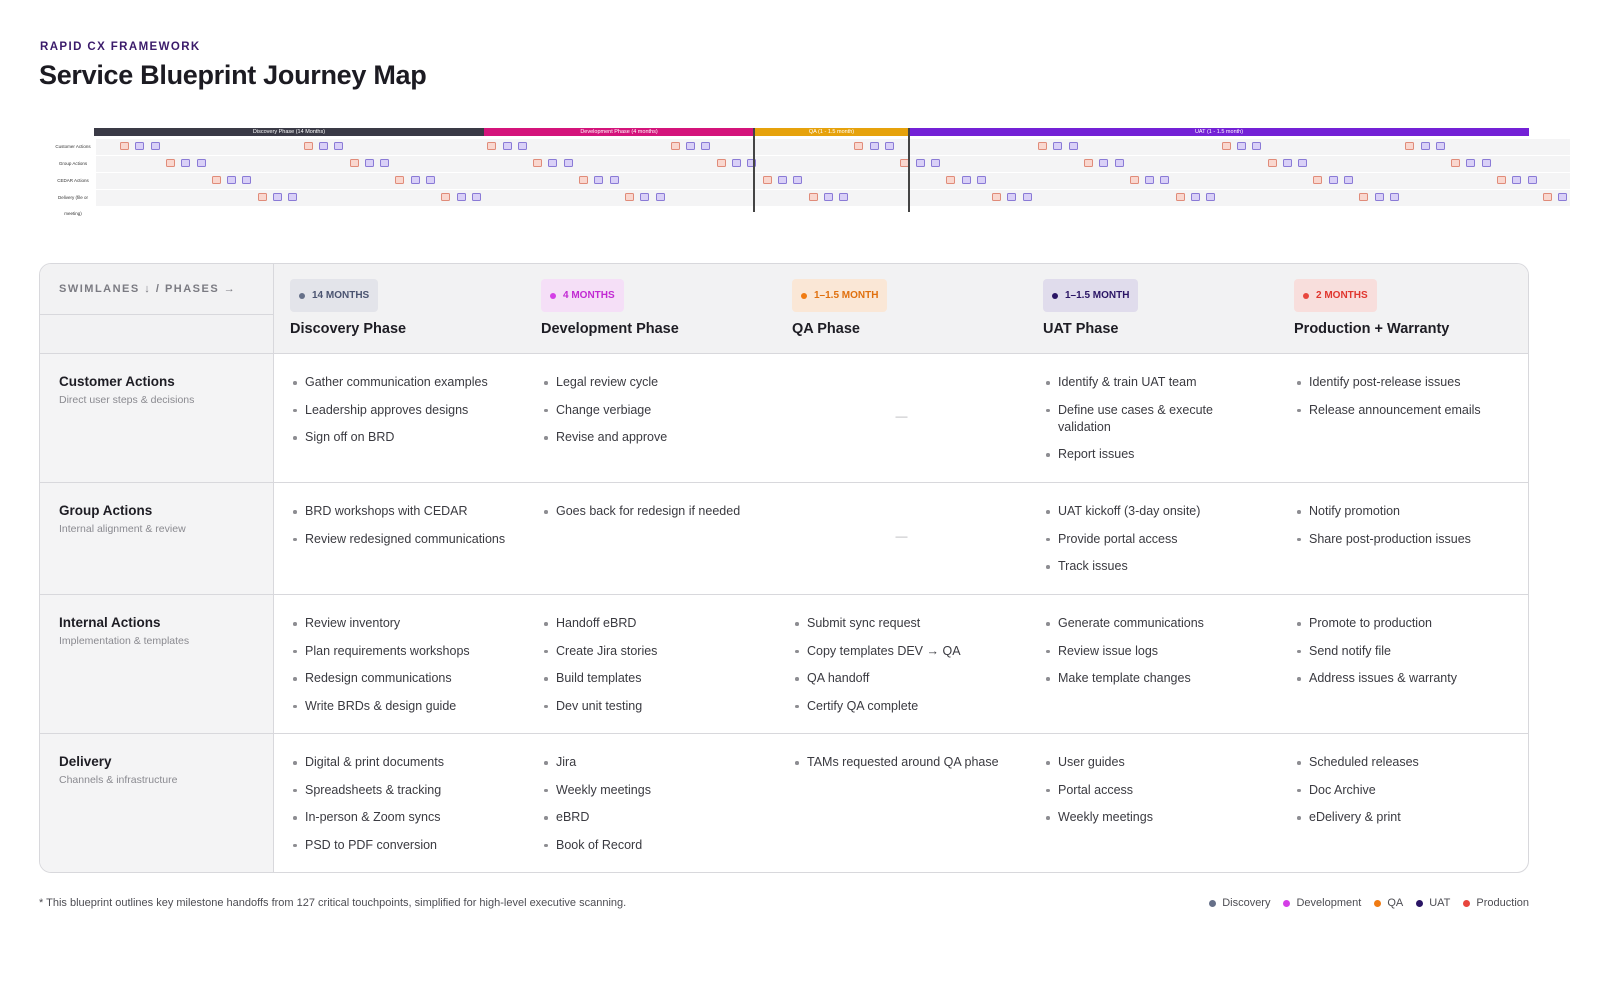 This screenshot has height=984, width=1600. Describe the element at coordinates (399, 309) in the screenshot. I see `phase-header-cell: 14 MONTHS Discovery Phase` at that location.